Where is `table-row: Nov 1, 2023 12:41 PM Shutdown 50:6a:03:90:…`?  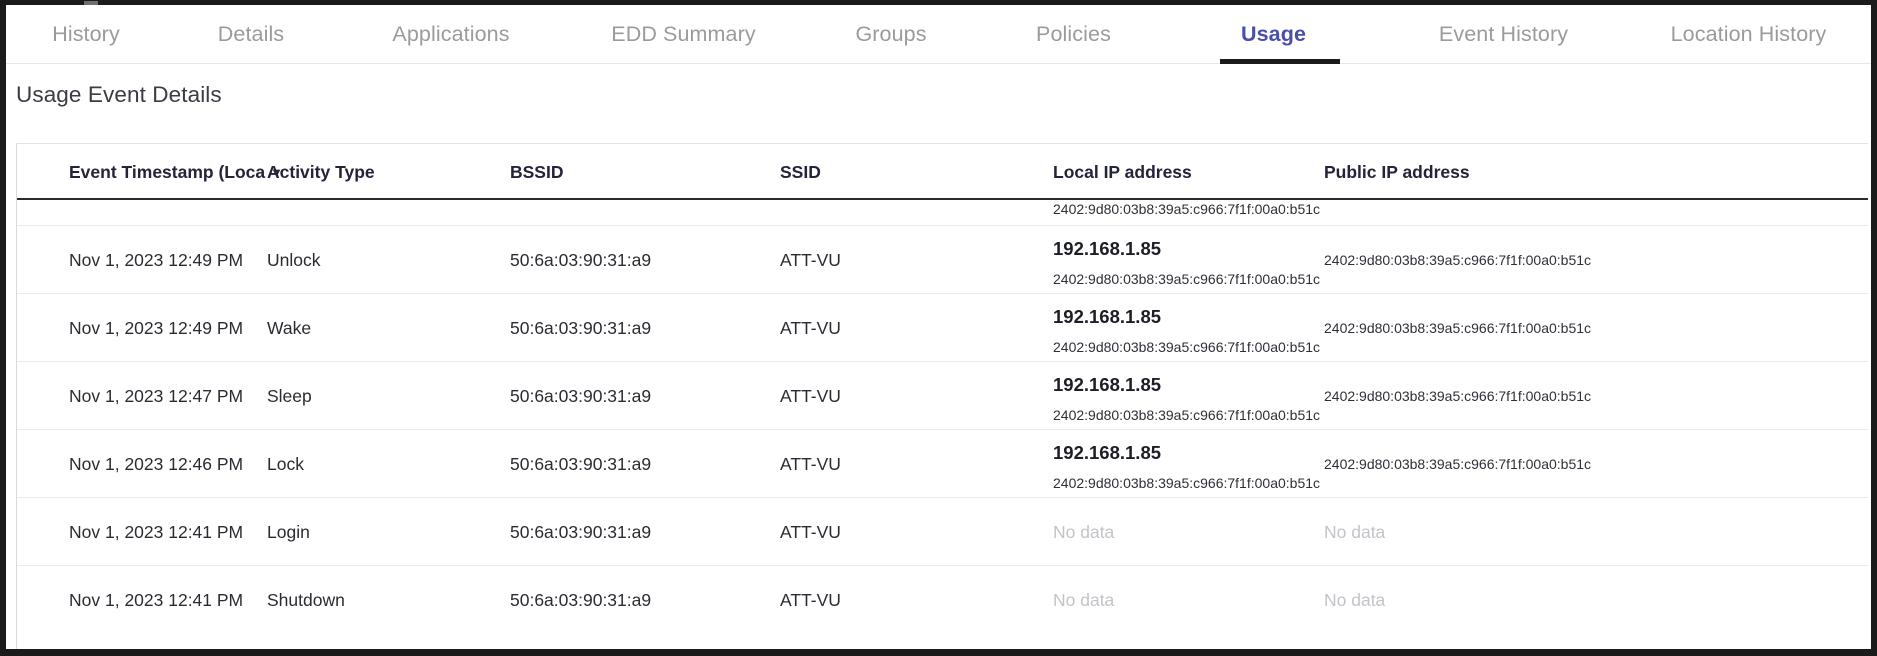
table-row: Nov 1, 2023 12:41 PM Shutdown 50:6a:03:90:… is located at coordinates (942, 600).